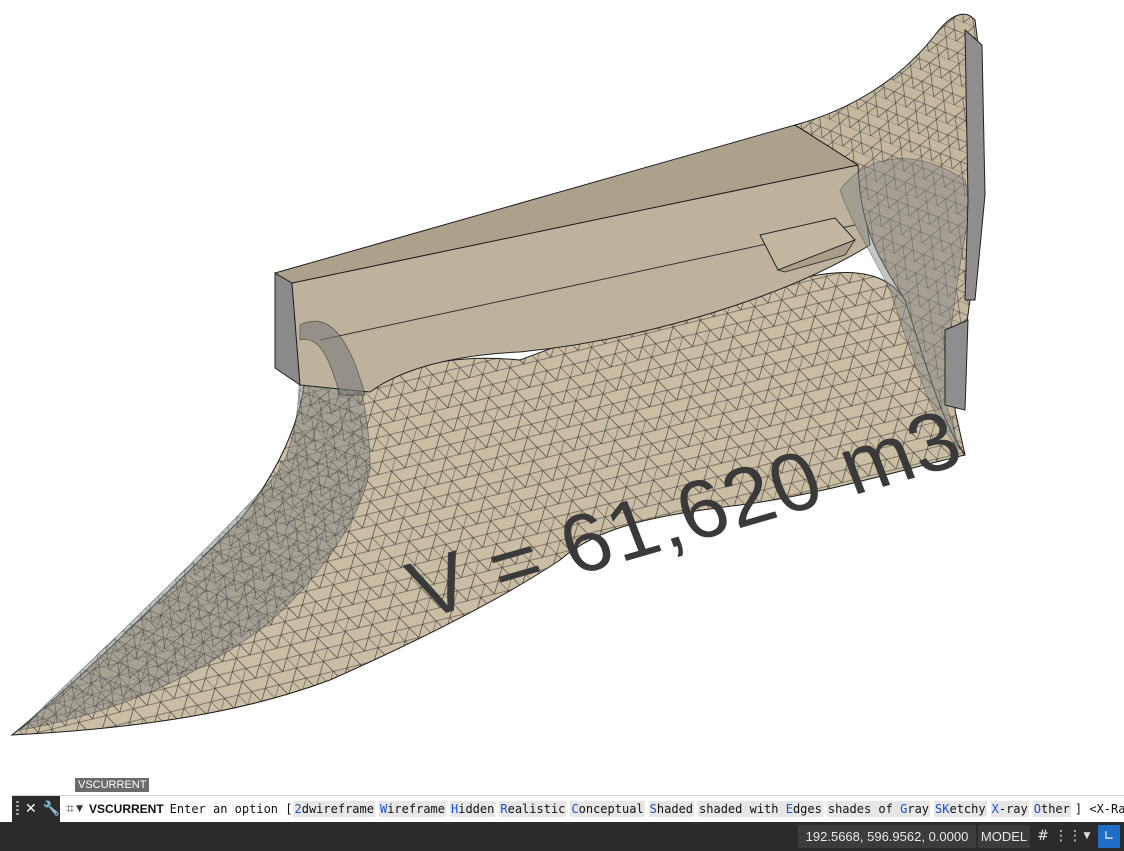 The height and width of the screenshot is (851, 1124). Describe the element at coordinates (79, 809) in the screenshot. I see `dropdown-arrow-icon: ▼` at that location.